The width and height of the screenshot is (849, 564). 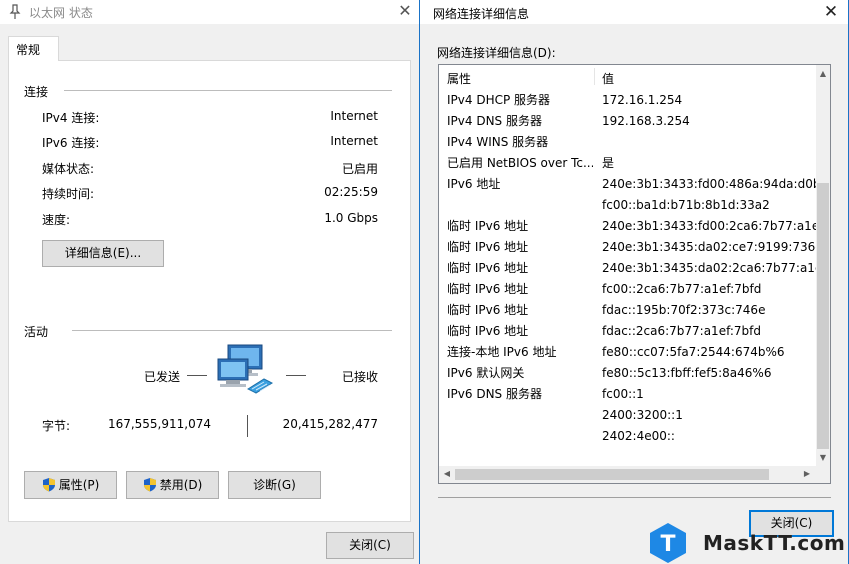 What do you see at coordinates (56, 426) in the screenshot?
I see `bytes-label: 字节:` at bounding box center [56, 426].